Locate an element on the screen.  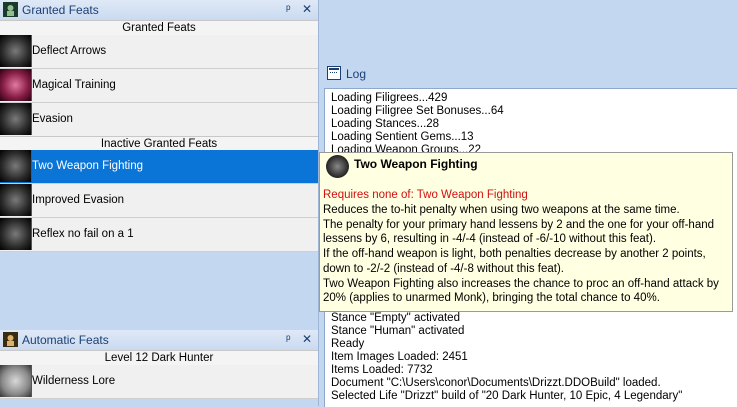
magical-training-icon is located at coordinates (16, 85).